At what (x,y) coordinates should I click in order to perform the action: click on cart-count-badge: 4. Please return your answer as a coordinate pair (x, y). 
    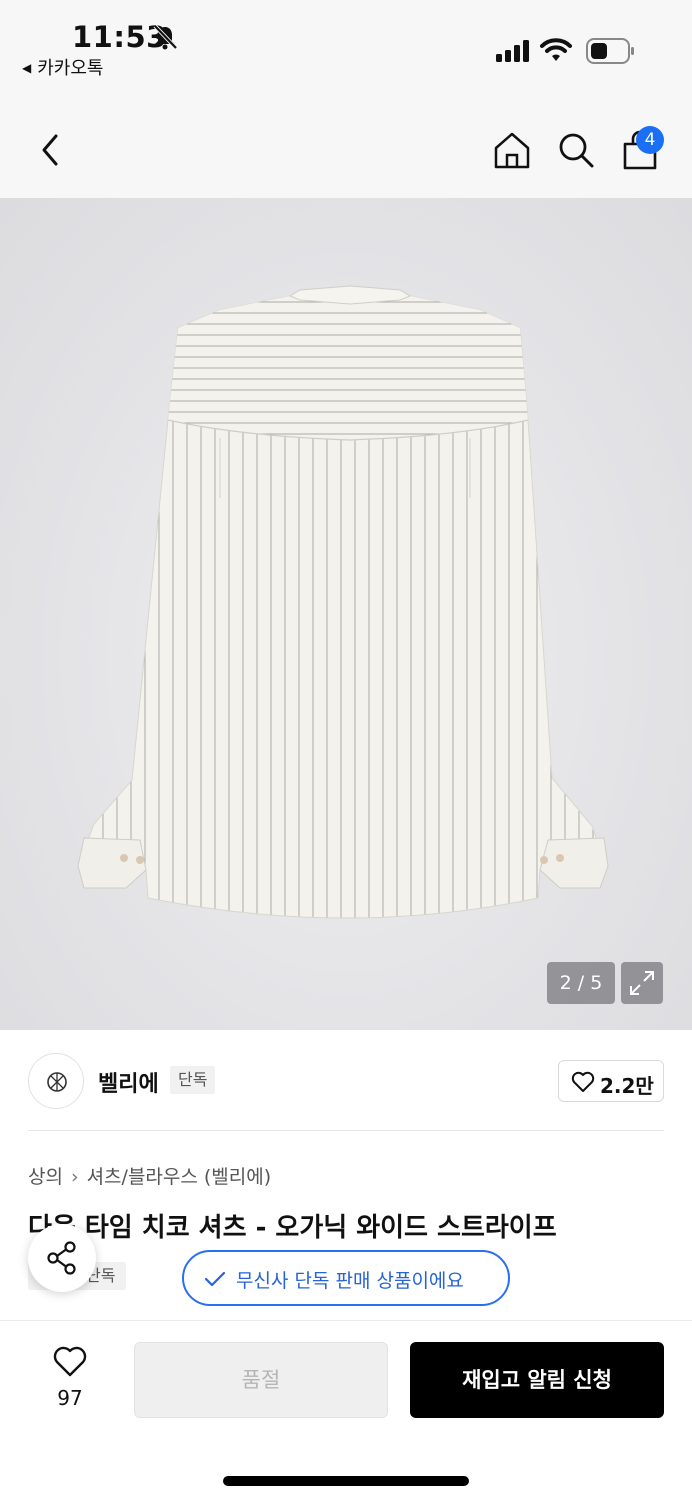
    Looking at the image, I should click on (650, 140).